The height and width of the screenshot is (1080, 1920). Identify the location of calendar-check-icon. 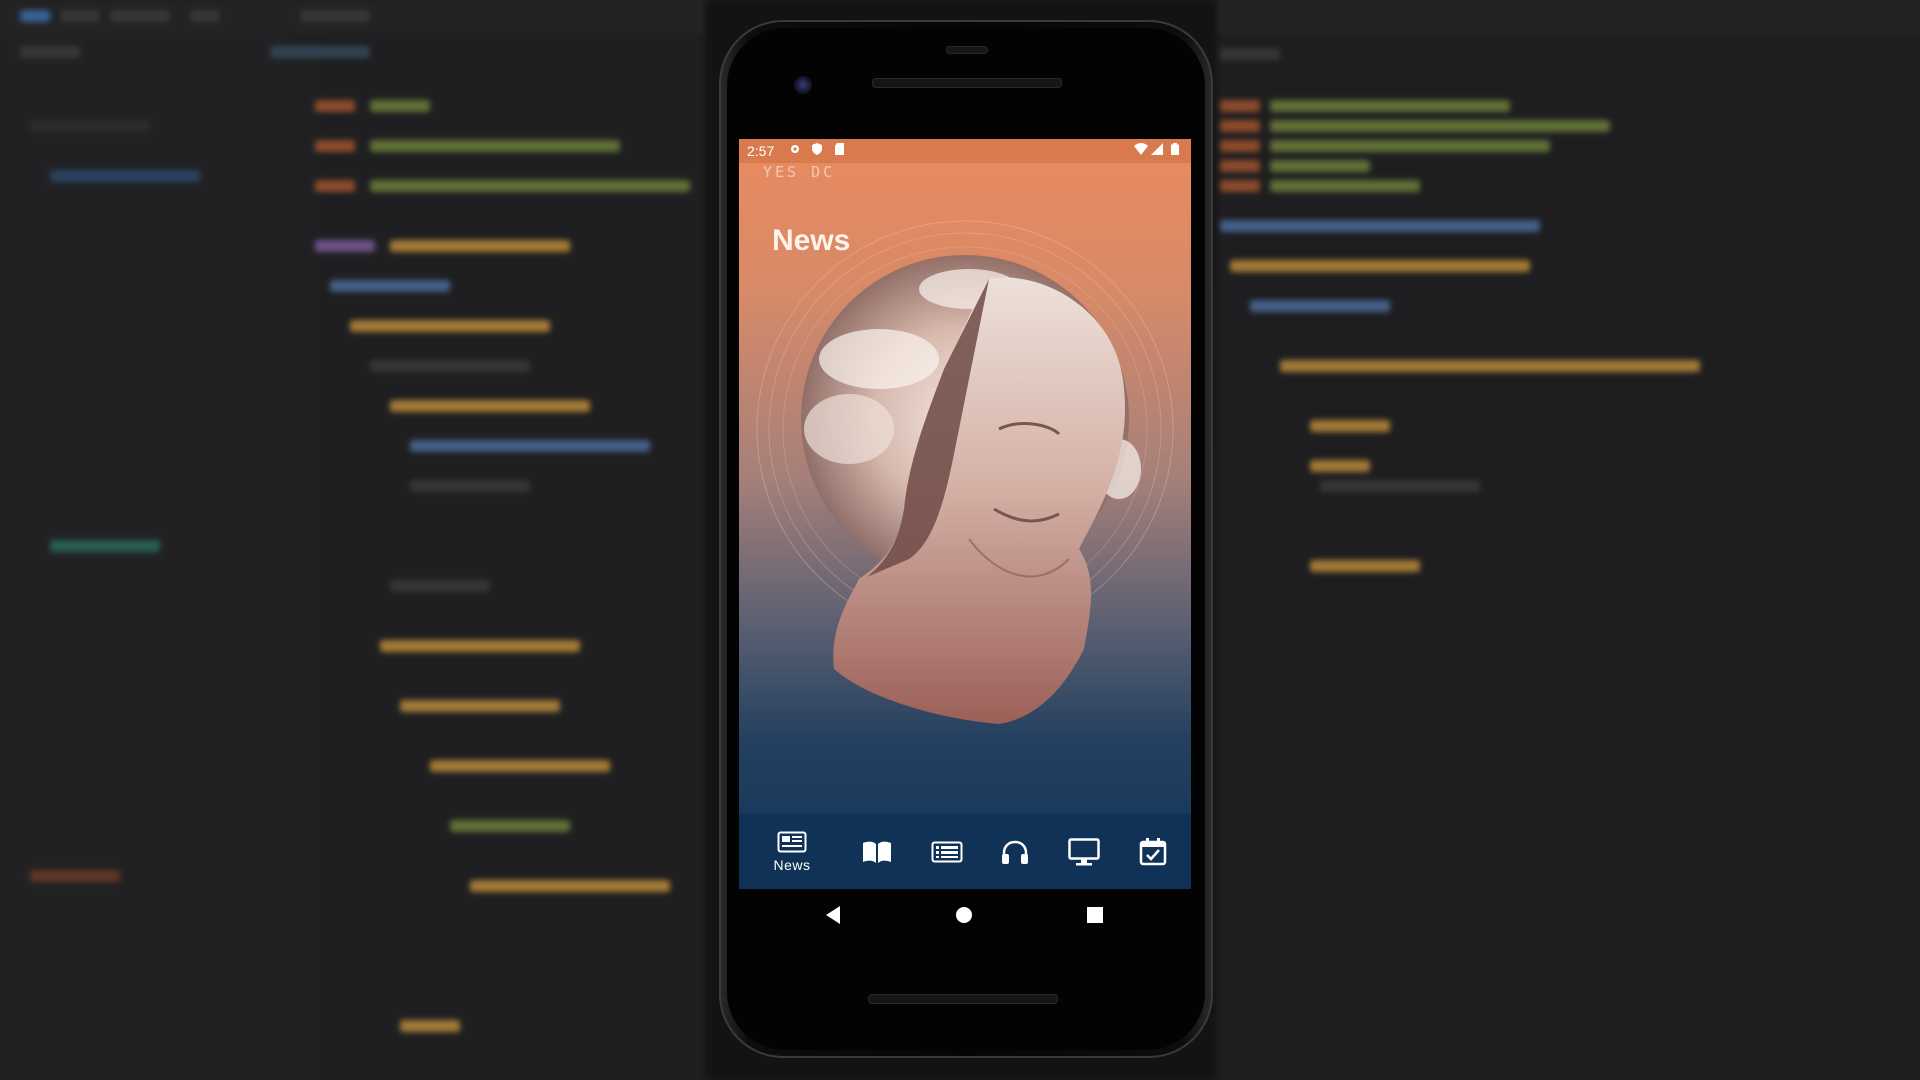
(1153, 851).